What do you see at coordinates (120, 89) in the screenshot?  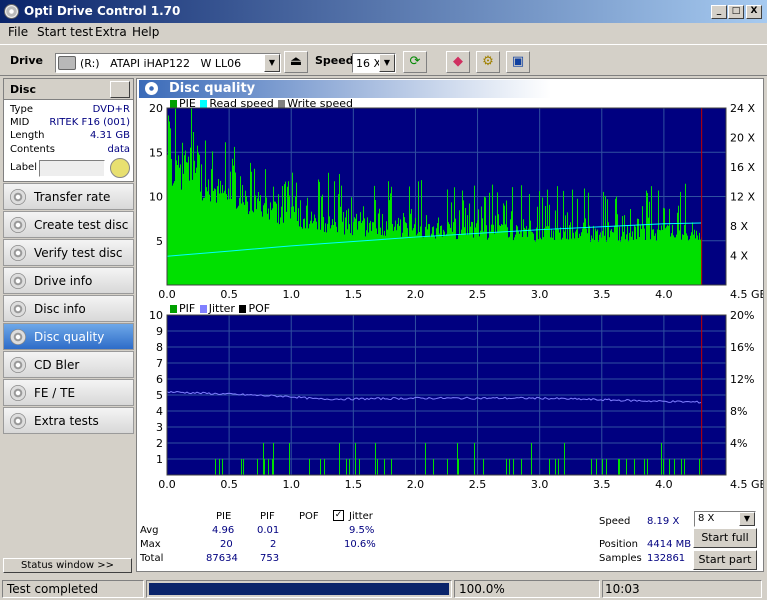 I see `disc-refresh-button` at bounding box center [120, 89].